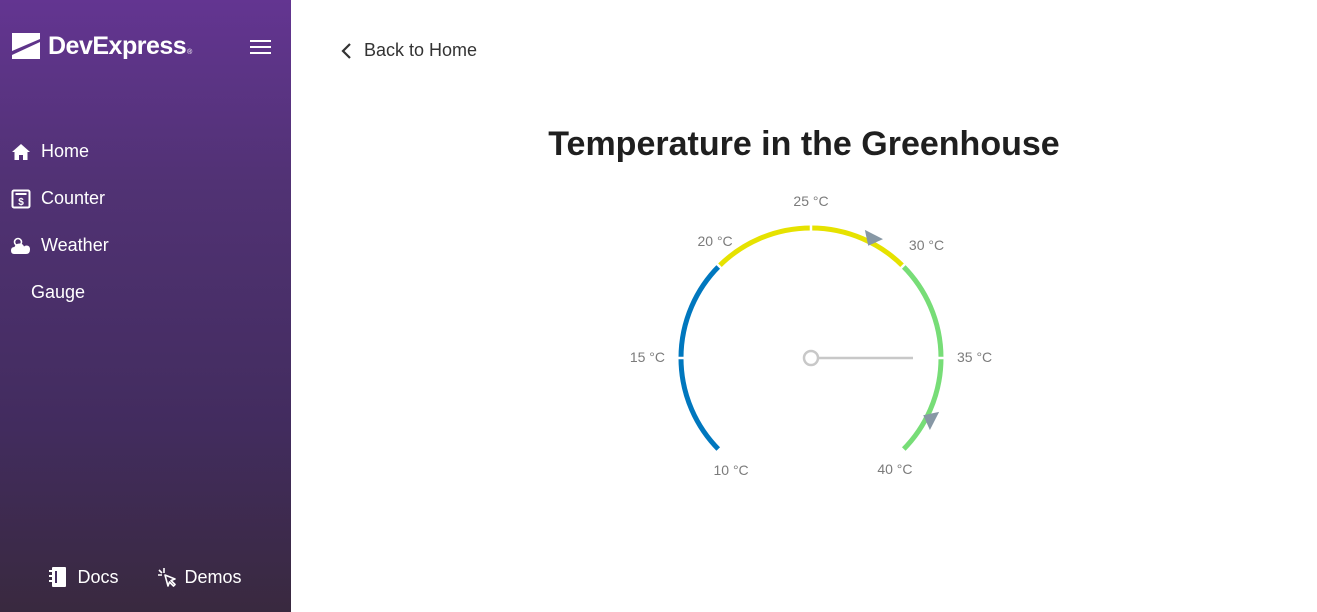 This screenshot has height=612, width=1317. Describe the element at coordinates (810, 201) in the screenshot. I see `gauge-tick-label: 25 °C` at that location.